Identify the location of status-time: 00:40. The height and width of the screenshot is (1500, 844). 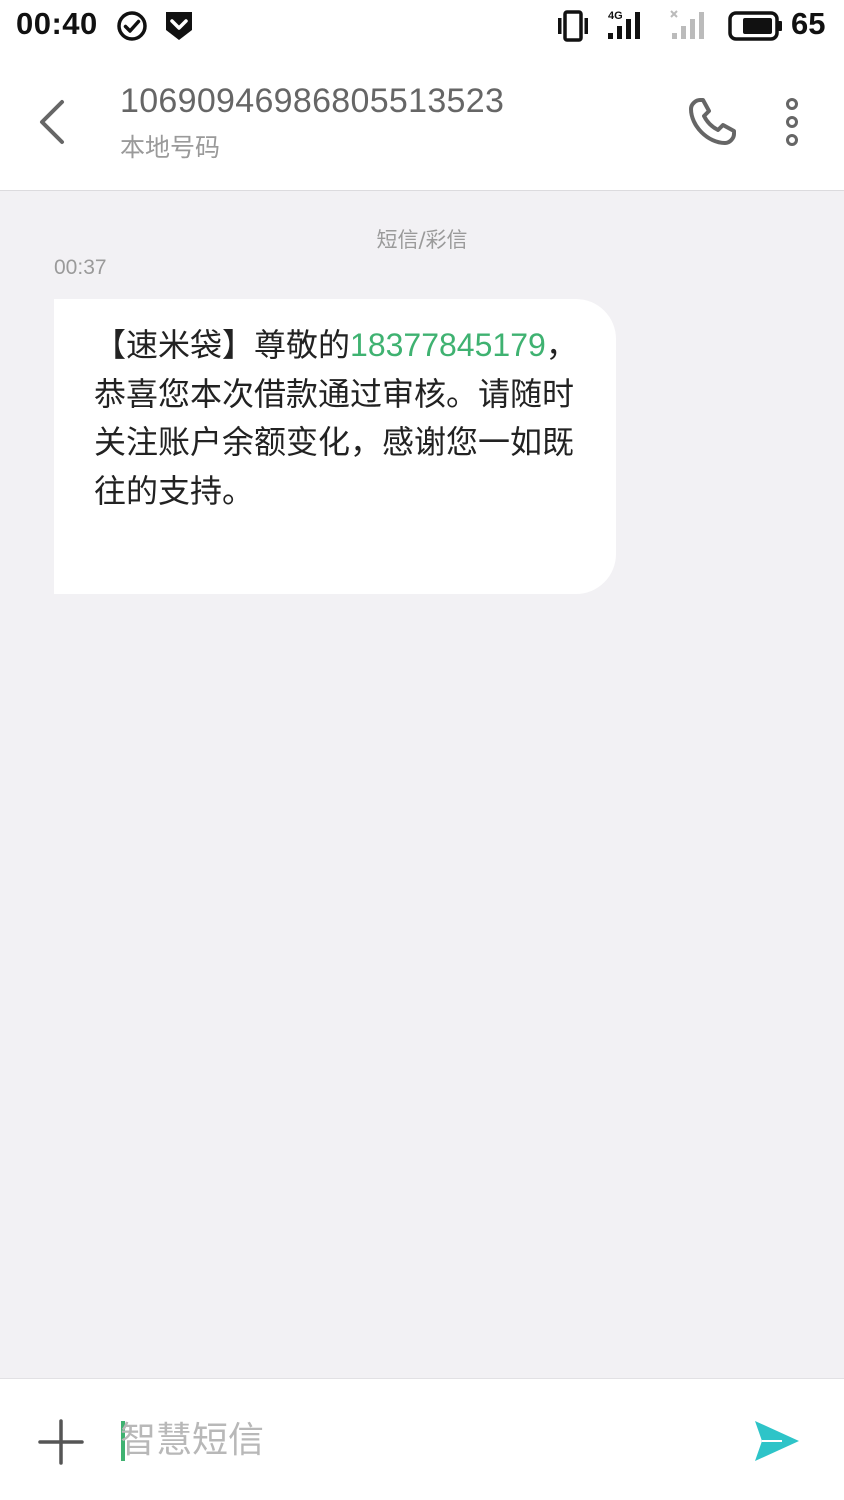
(57, 23).